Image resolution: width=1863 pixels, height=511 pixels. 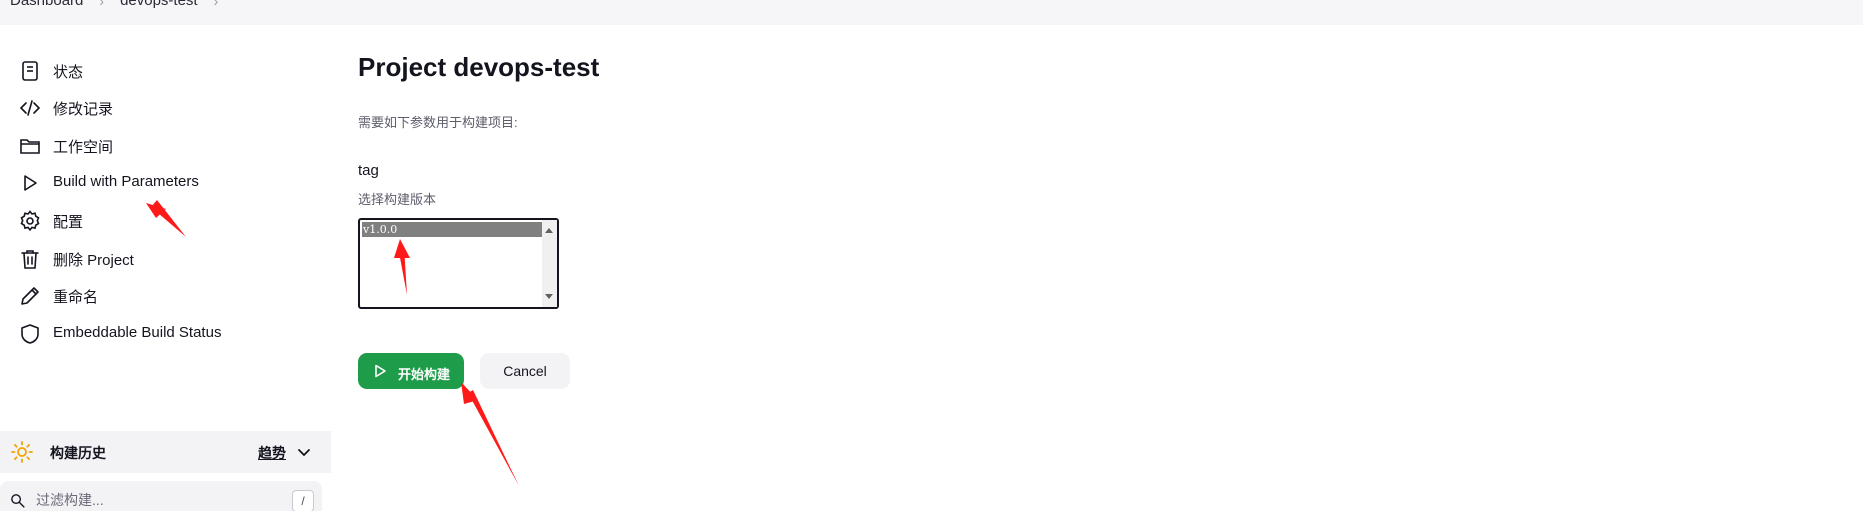 I want to click on sidebar-item-label: 状态, so click(x=68, y=72).